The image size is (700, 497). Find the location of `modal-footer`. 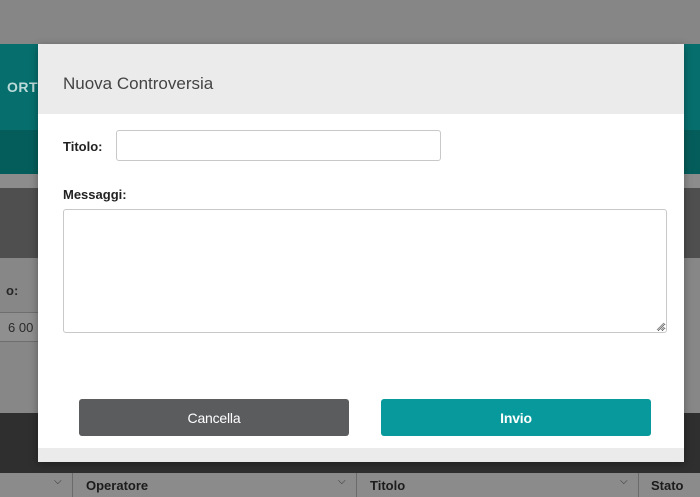

modal-footer is located at coordinates (361, 455).